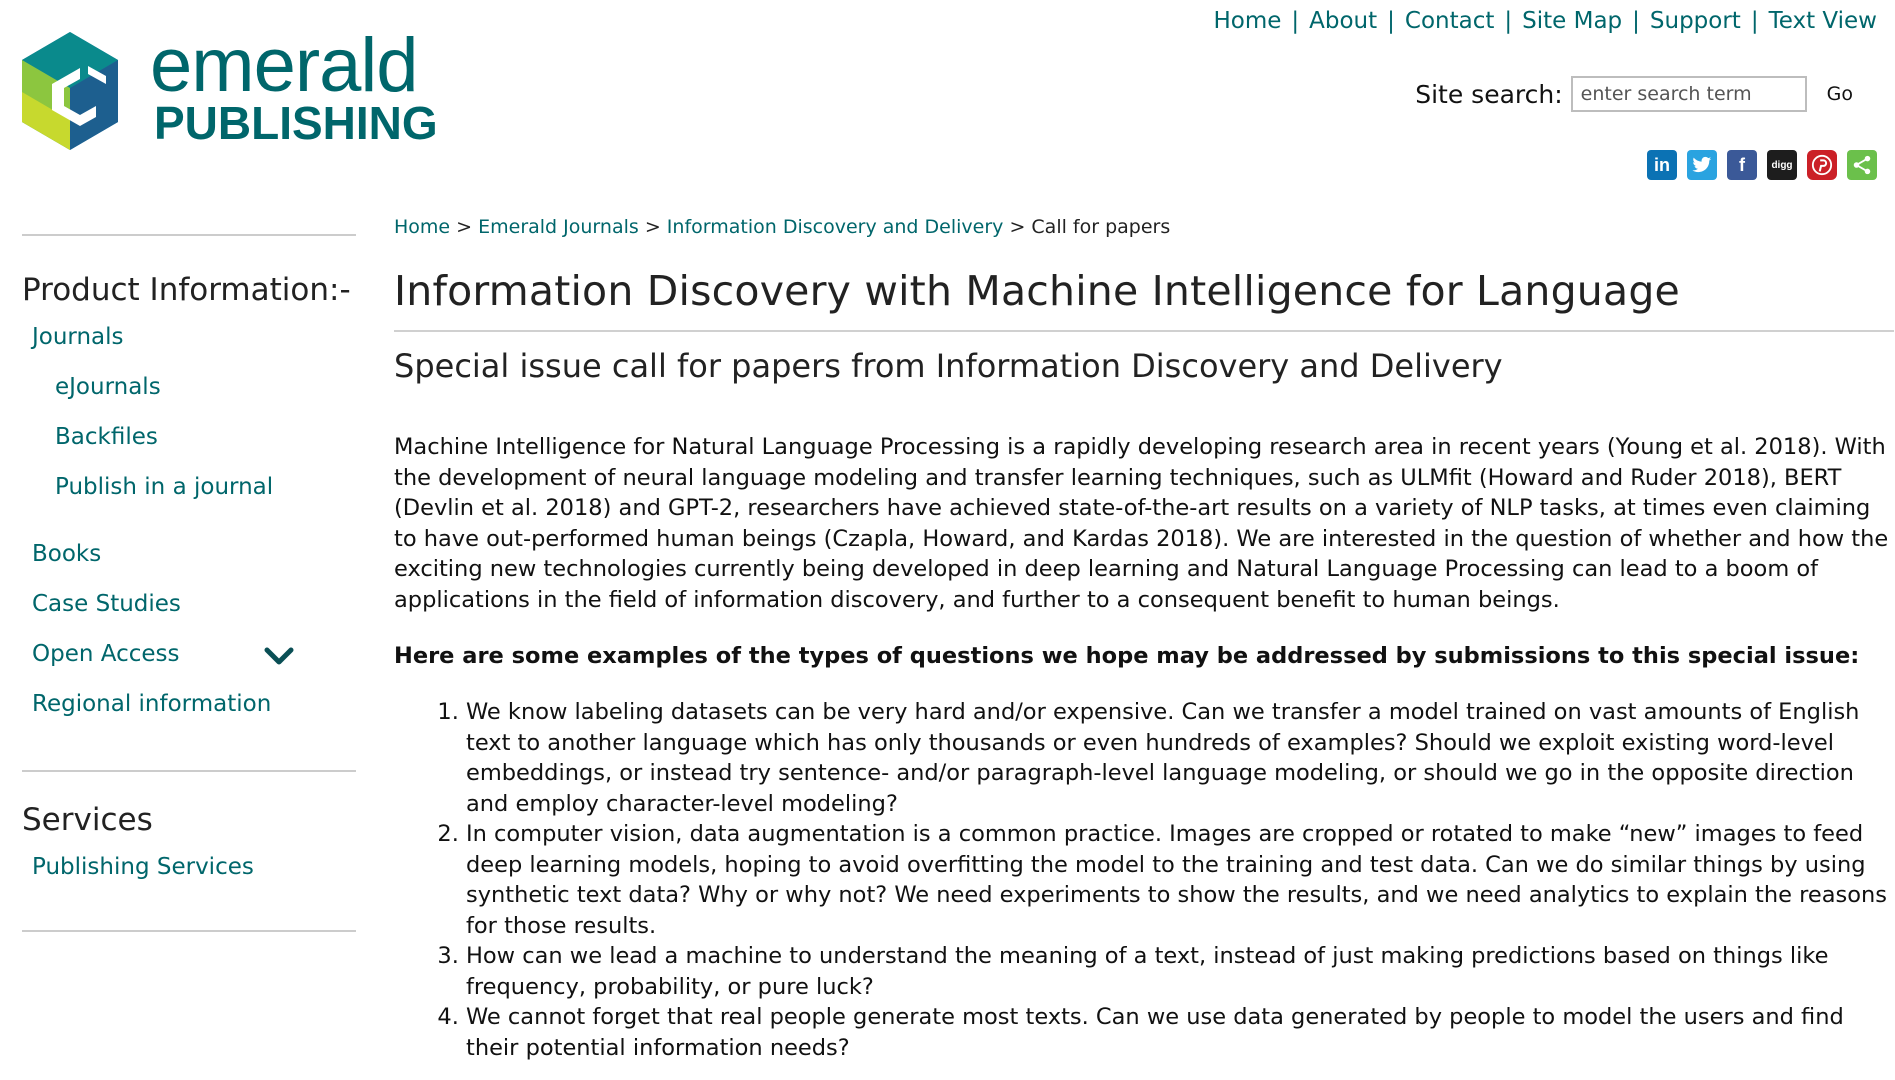 The height and width of the screenshot is (1080, 1895). Describe the element at coordinates (1762, 165) in the screenshot. I see `social-share-bar: in f digg` at that location.